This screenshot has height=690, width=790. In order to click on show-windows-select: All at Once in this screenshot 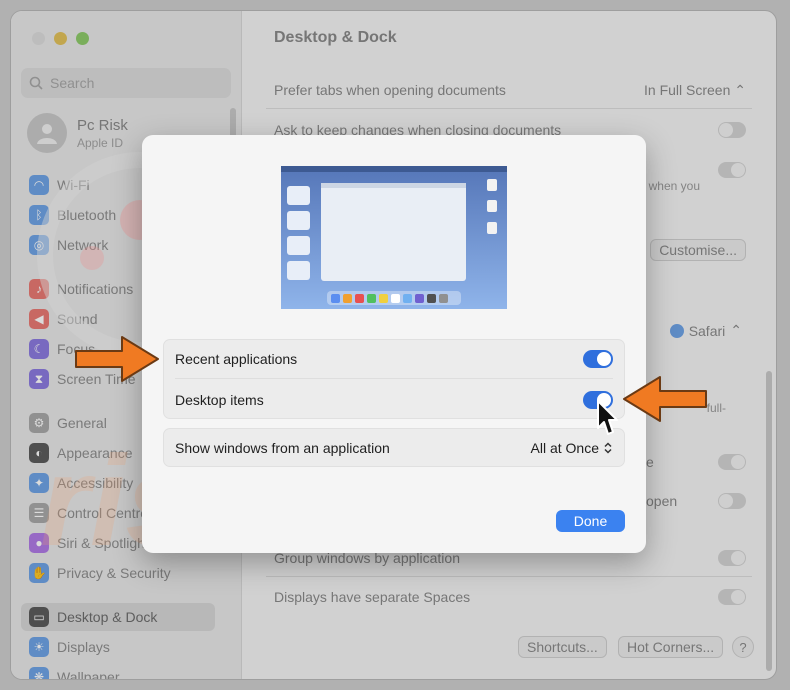, I will do `click(571, 448)`.